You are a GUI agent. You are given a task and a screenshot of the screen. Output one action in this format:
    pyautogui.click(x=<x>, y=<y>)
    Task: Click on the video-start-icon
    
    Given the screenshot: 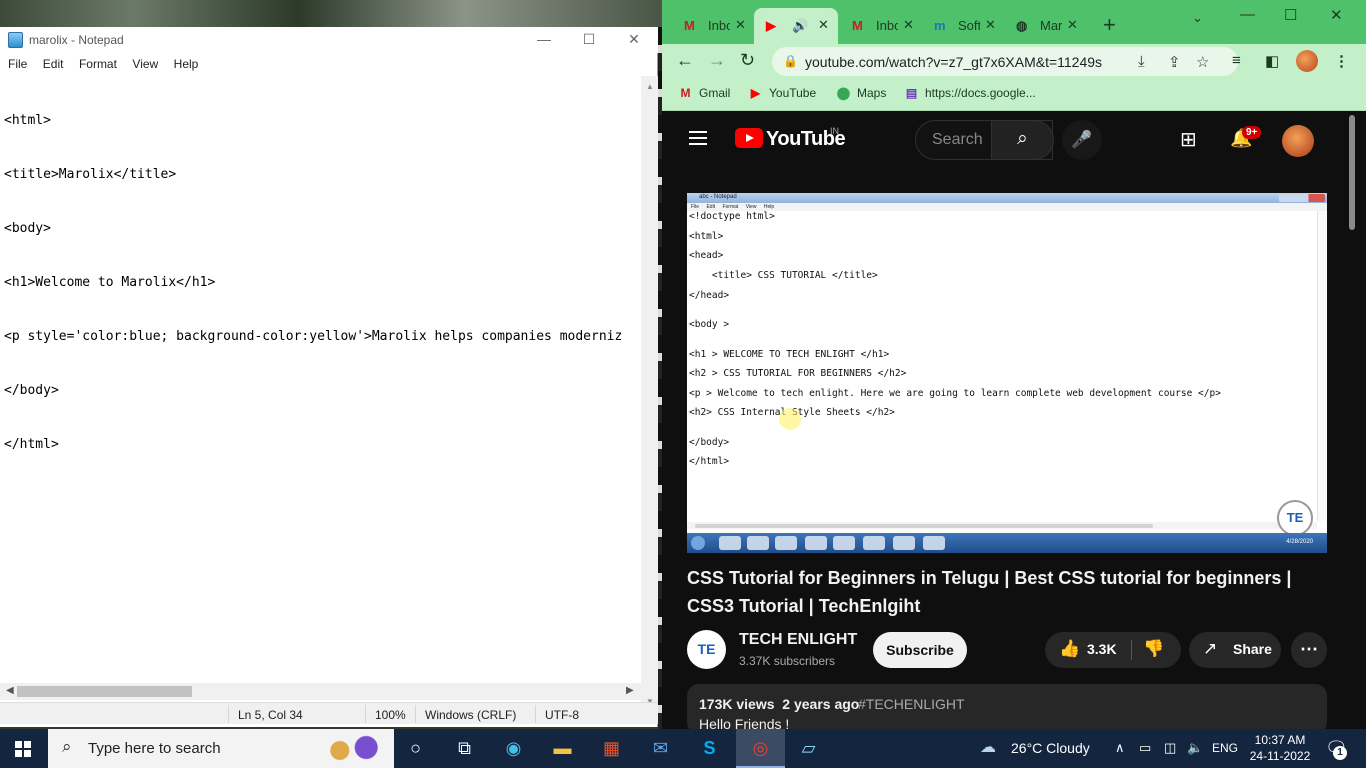 What is the action you would take?
    pyautogui.click(x=698, y=543)
    